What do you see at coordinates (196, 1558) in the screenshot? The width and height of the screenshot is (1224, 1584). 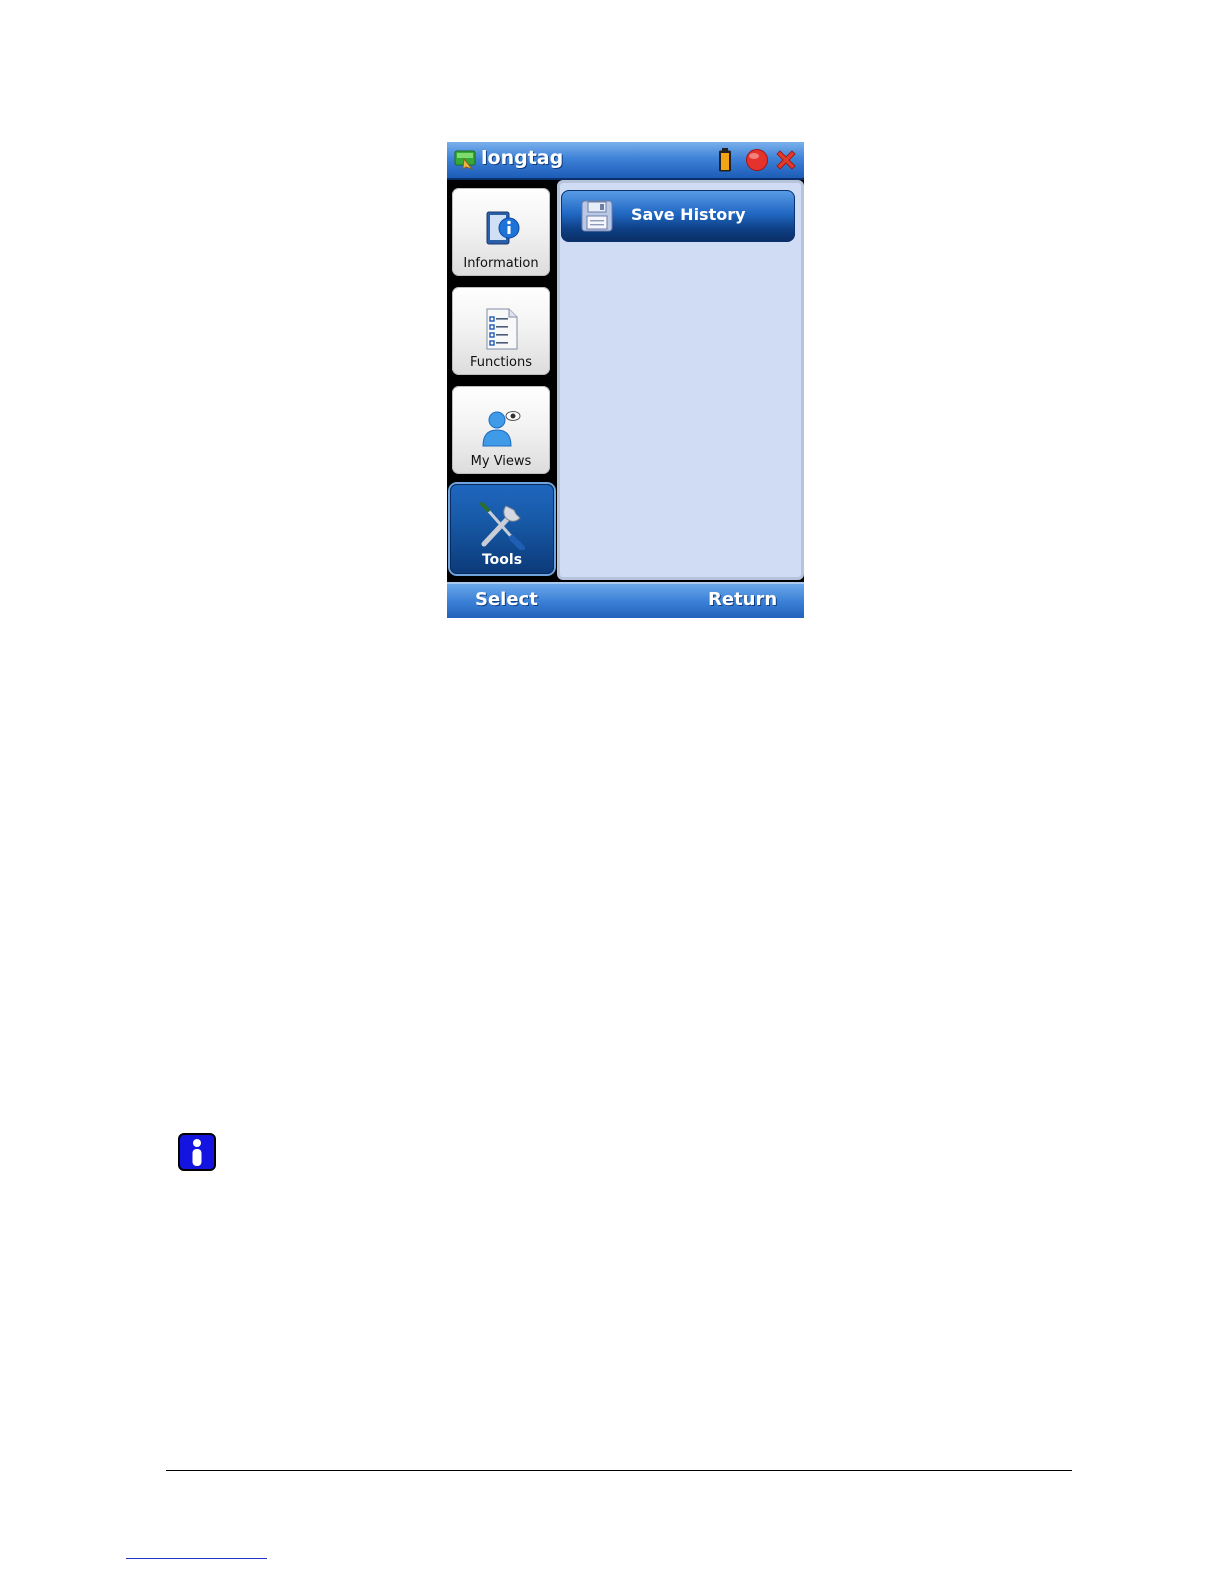 I see `footer-link-underline` at bounding box center [196, 1558].